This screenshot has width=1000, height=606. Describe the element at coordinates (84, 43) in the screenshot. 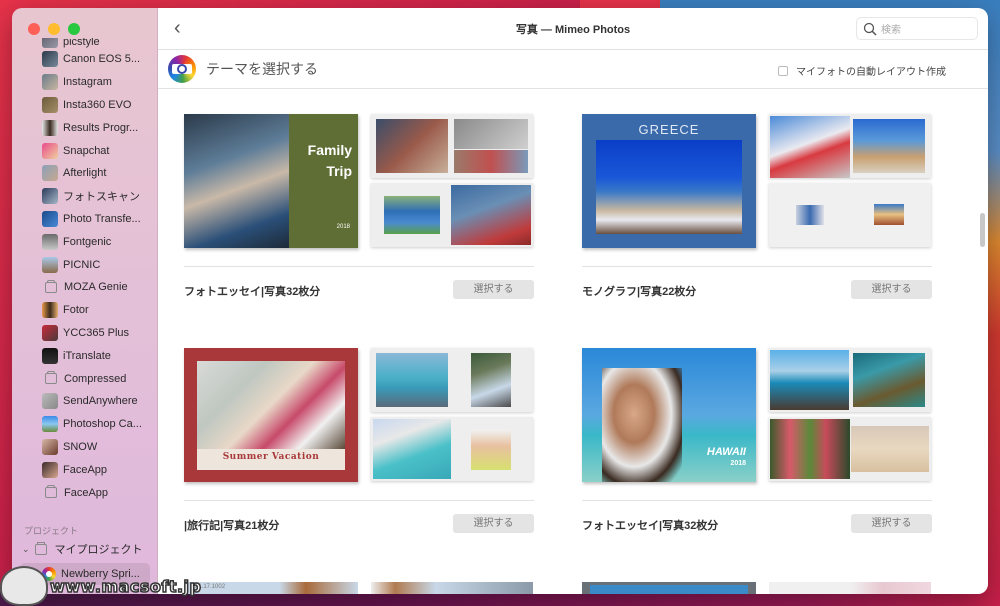

I see `sidebar-item: picstyle` at that location.